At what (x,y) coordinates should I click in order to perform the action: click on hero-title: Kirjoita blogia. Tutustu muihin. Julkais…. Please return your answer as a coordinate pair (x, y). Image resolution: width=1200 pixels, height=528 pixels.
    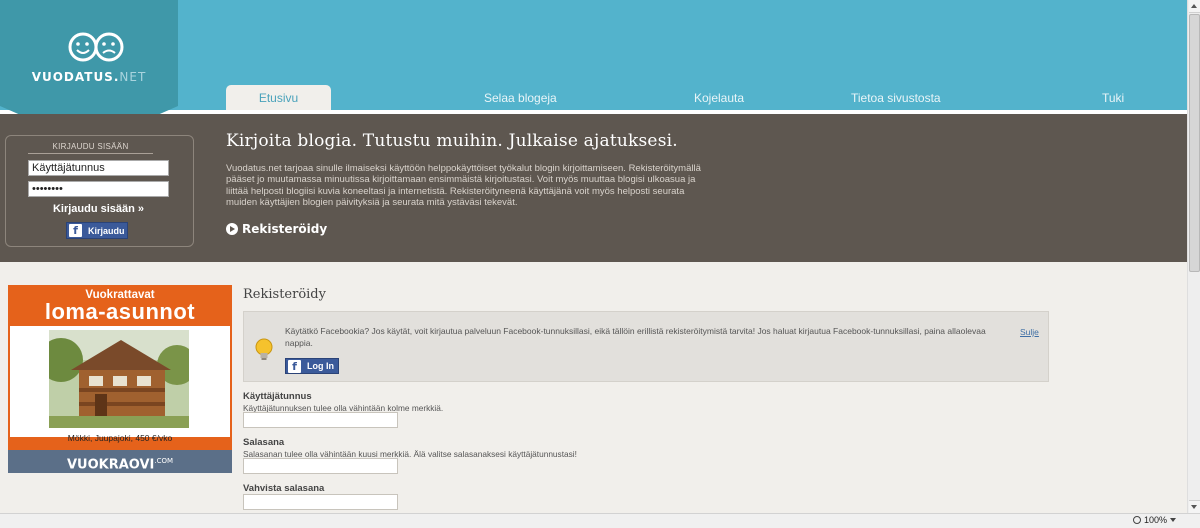
    Looking at the image, I should click on (452, 141).